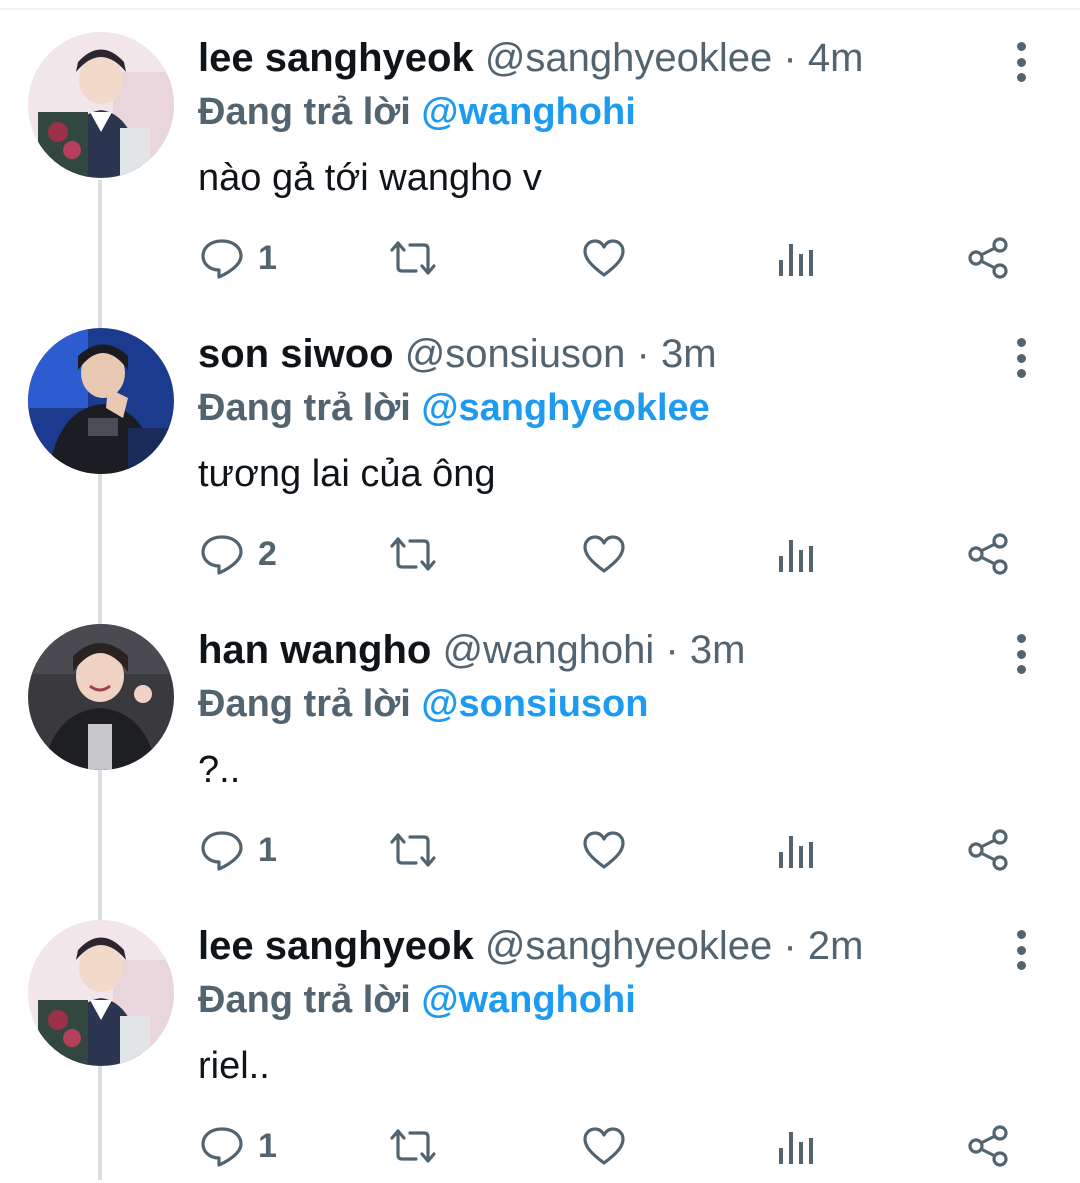 This screenshot has height=1183, width=1080. I want to click on username: @wanghohi, so click(548, 650).